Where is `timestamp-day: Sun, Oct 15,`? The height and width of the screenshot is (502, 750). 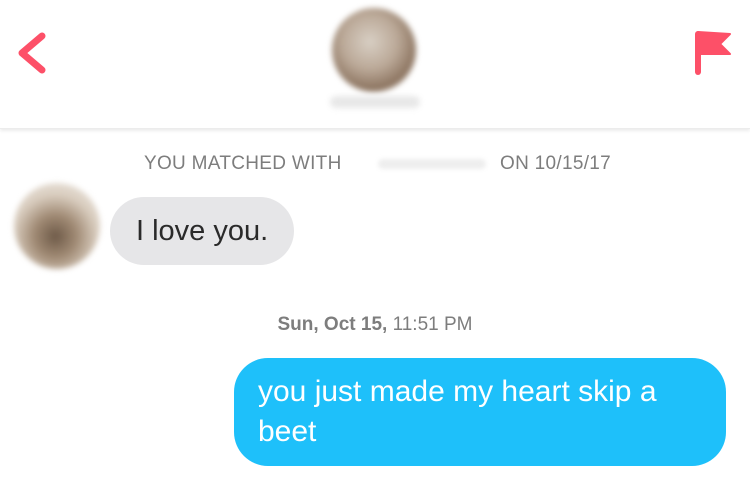 timestamp-day: Sun, Oct 15, is located at coordinates (332, 324).